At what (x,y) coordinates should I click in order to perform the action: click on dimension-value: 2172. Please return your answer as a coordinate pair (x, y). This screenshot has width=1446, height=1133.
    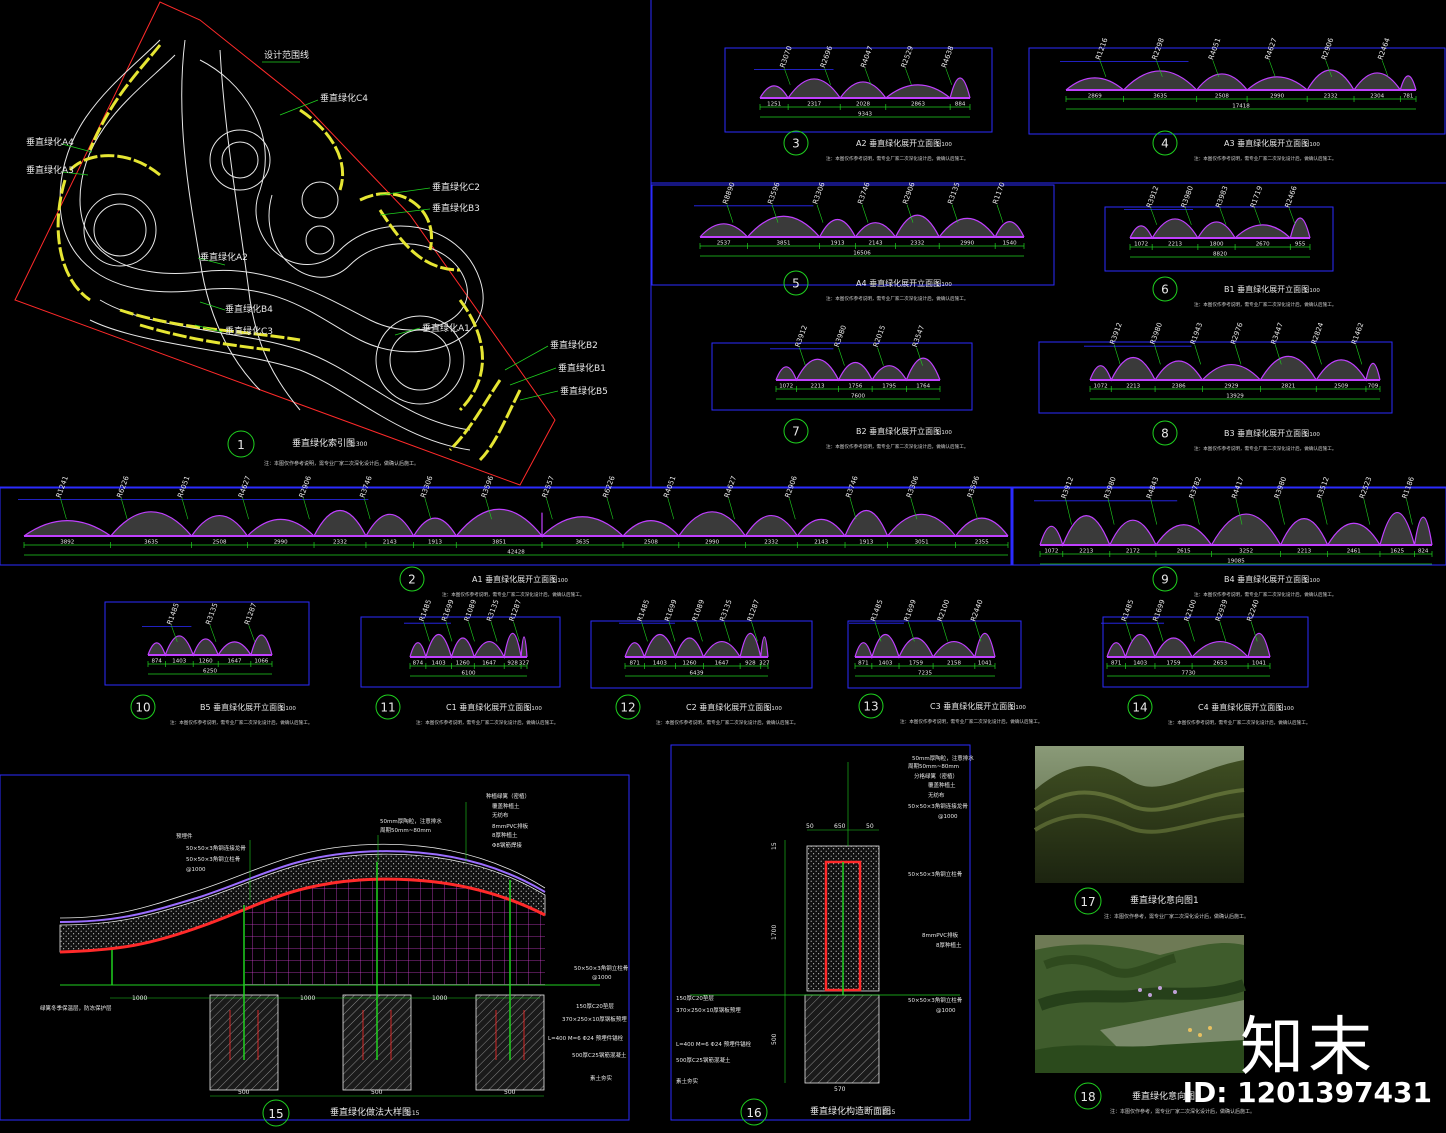
    Looking at the image, I should click on (1133, 552).